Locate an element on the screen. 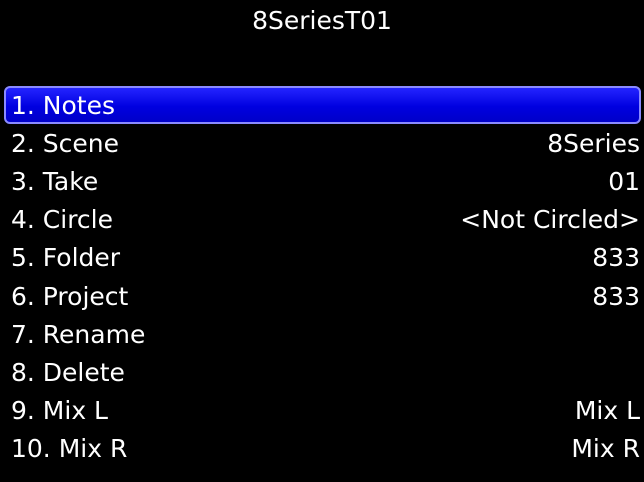  menu-item-take: 3. Take 01 is located at coordinates (322, 181).